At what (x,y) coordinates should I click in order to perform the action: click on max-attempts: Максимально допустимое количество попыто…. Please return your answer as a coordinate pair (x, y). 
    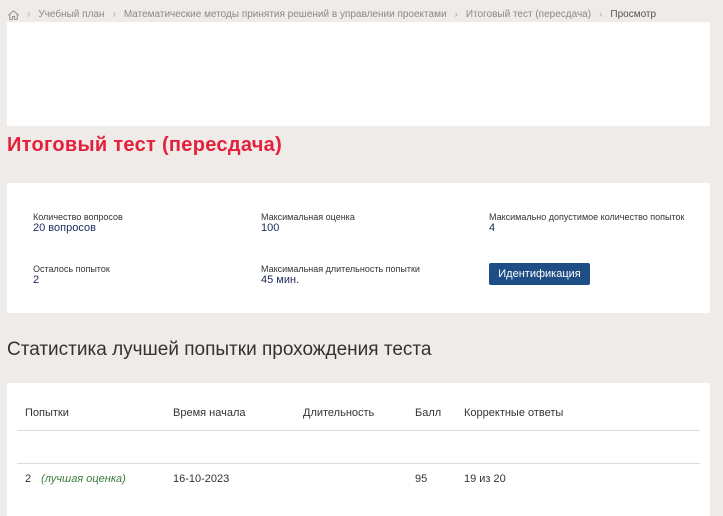
    Looking at the image, I should click on (589, 223).